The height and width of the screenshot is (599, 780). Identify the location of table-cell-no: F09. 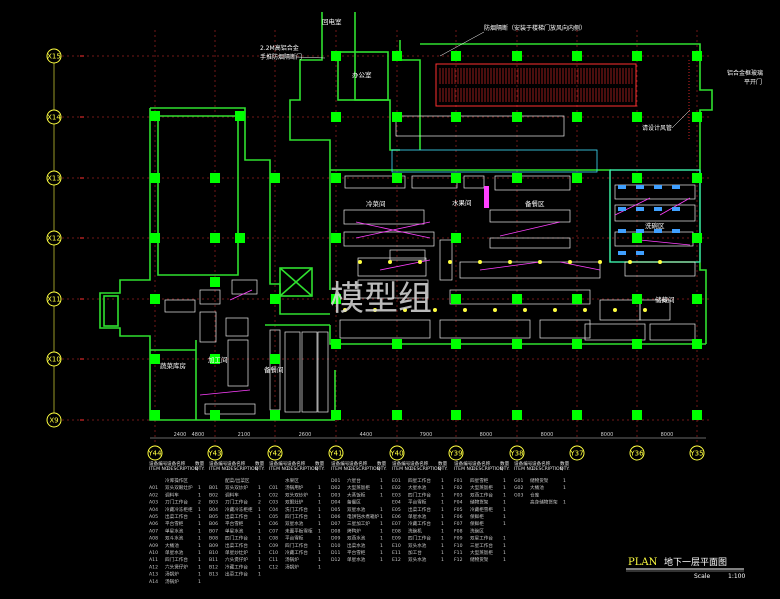
(458, 539).